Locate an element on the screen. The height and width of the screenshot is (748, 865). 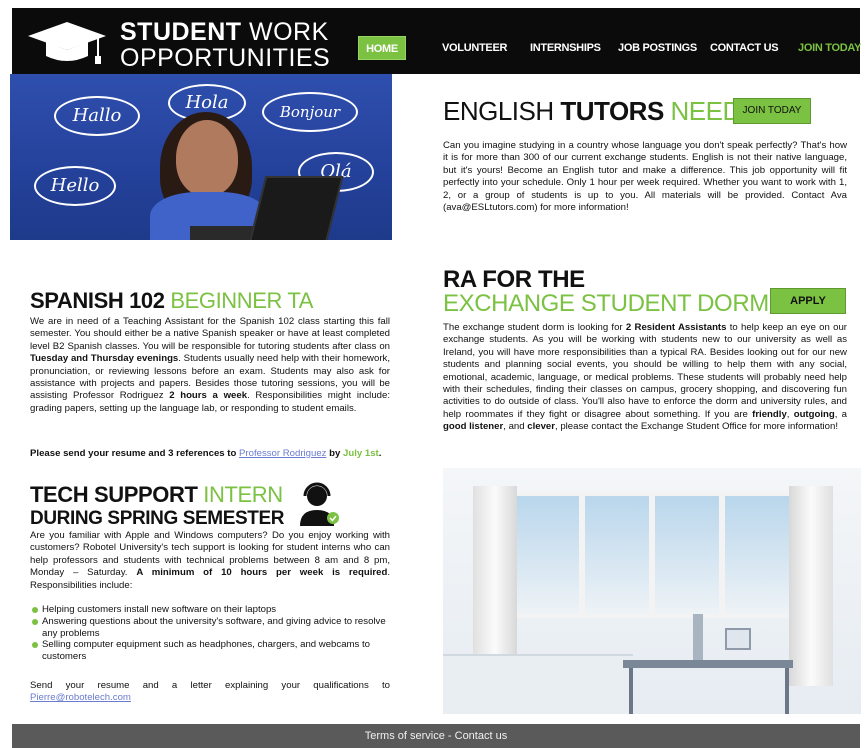
logo-line-1: STUDENT WORK is located at coordinates (224, 32).